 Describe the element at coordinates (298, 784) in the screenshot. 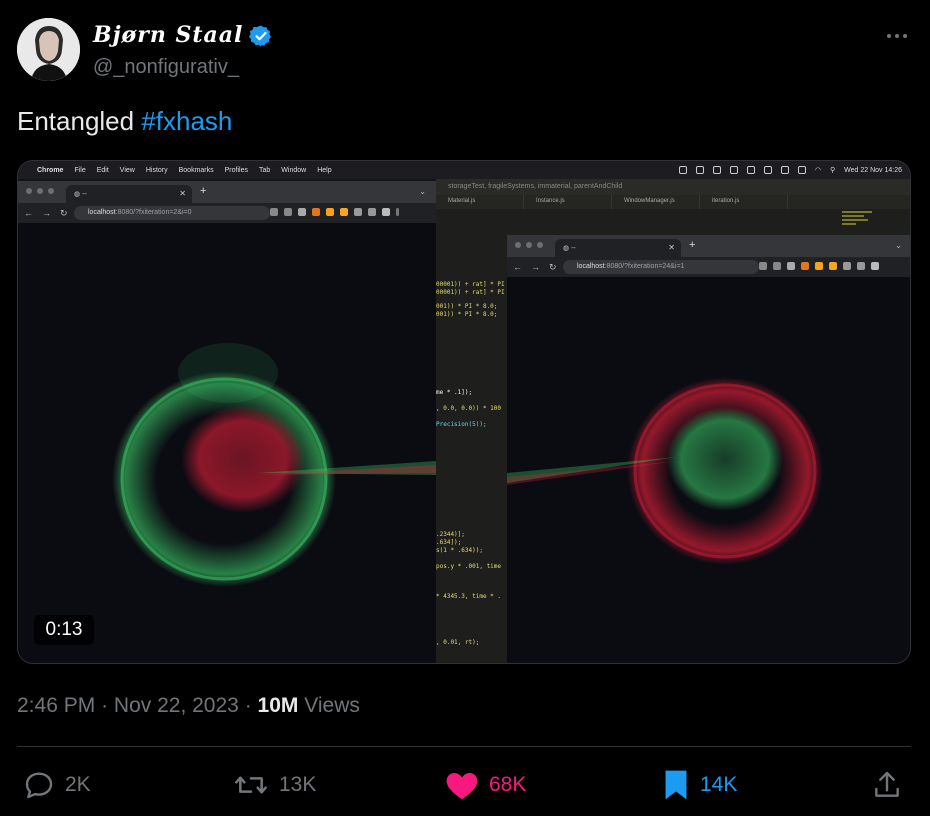

I see `repost-count: 13K` at that location.